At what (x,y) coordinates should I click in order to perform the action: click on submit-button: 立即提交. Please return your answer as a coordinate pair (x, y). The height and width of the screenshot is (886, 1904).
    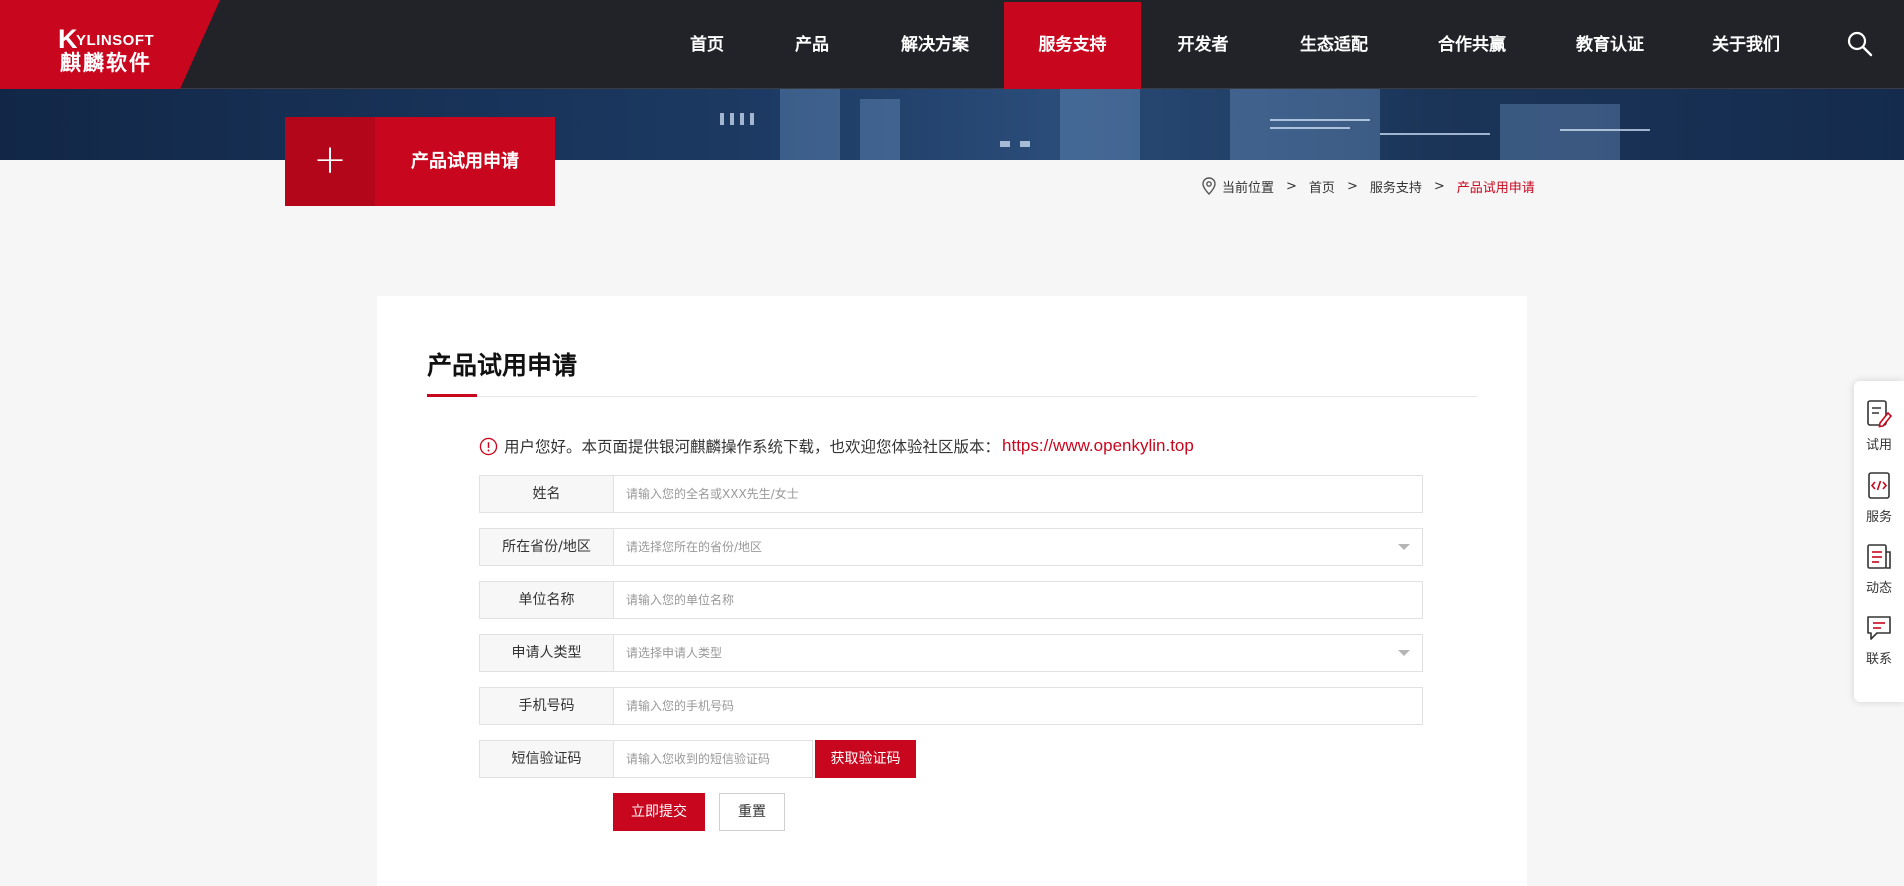
    Looking at the image, I should click on (659, 812).